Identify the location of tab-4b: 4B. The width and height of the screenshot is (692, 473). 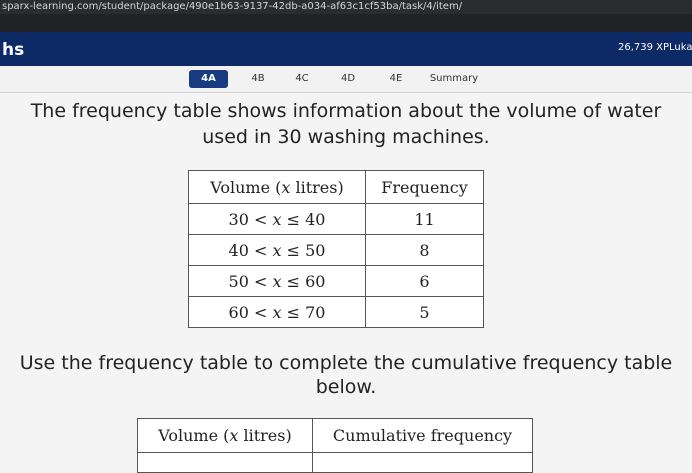
(258, 79).